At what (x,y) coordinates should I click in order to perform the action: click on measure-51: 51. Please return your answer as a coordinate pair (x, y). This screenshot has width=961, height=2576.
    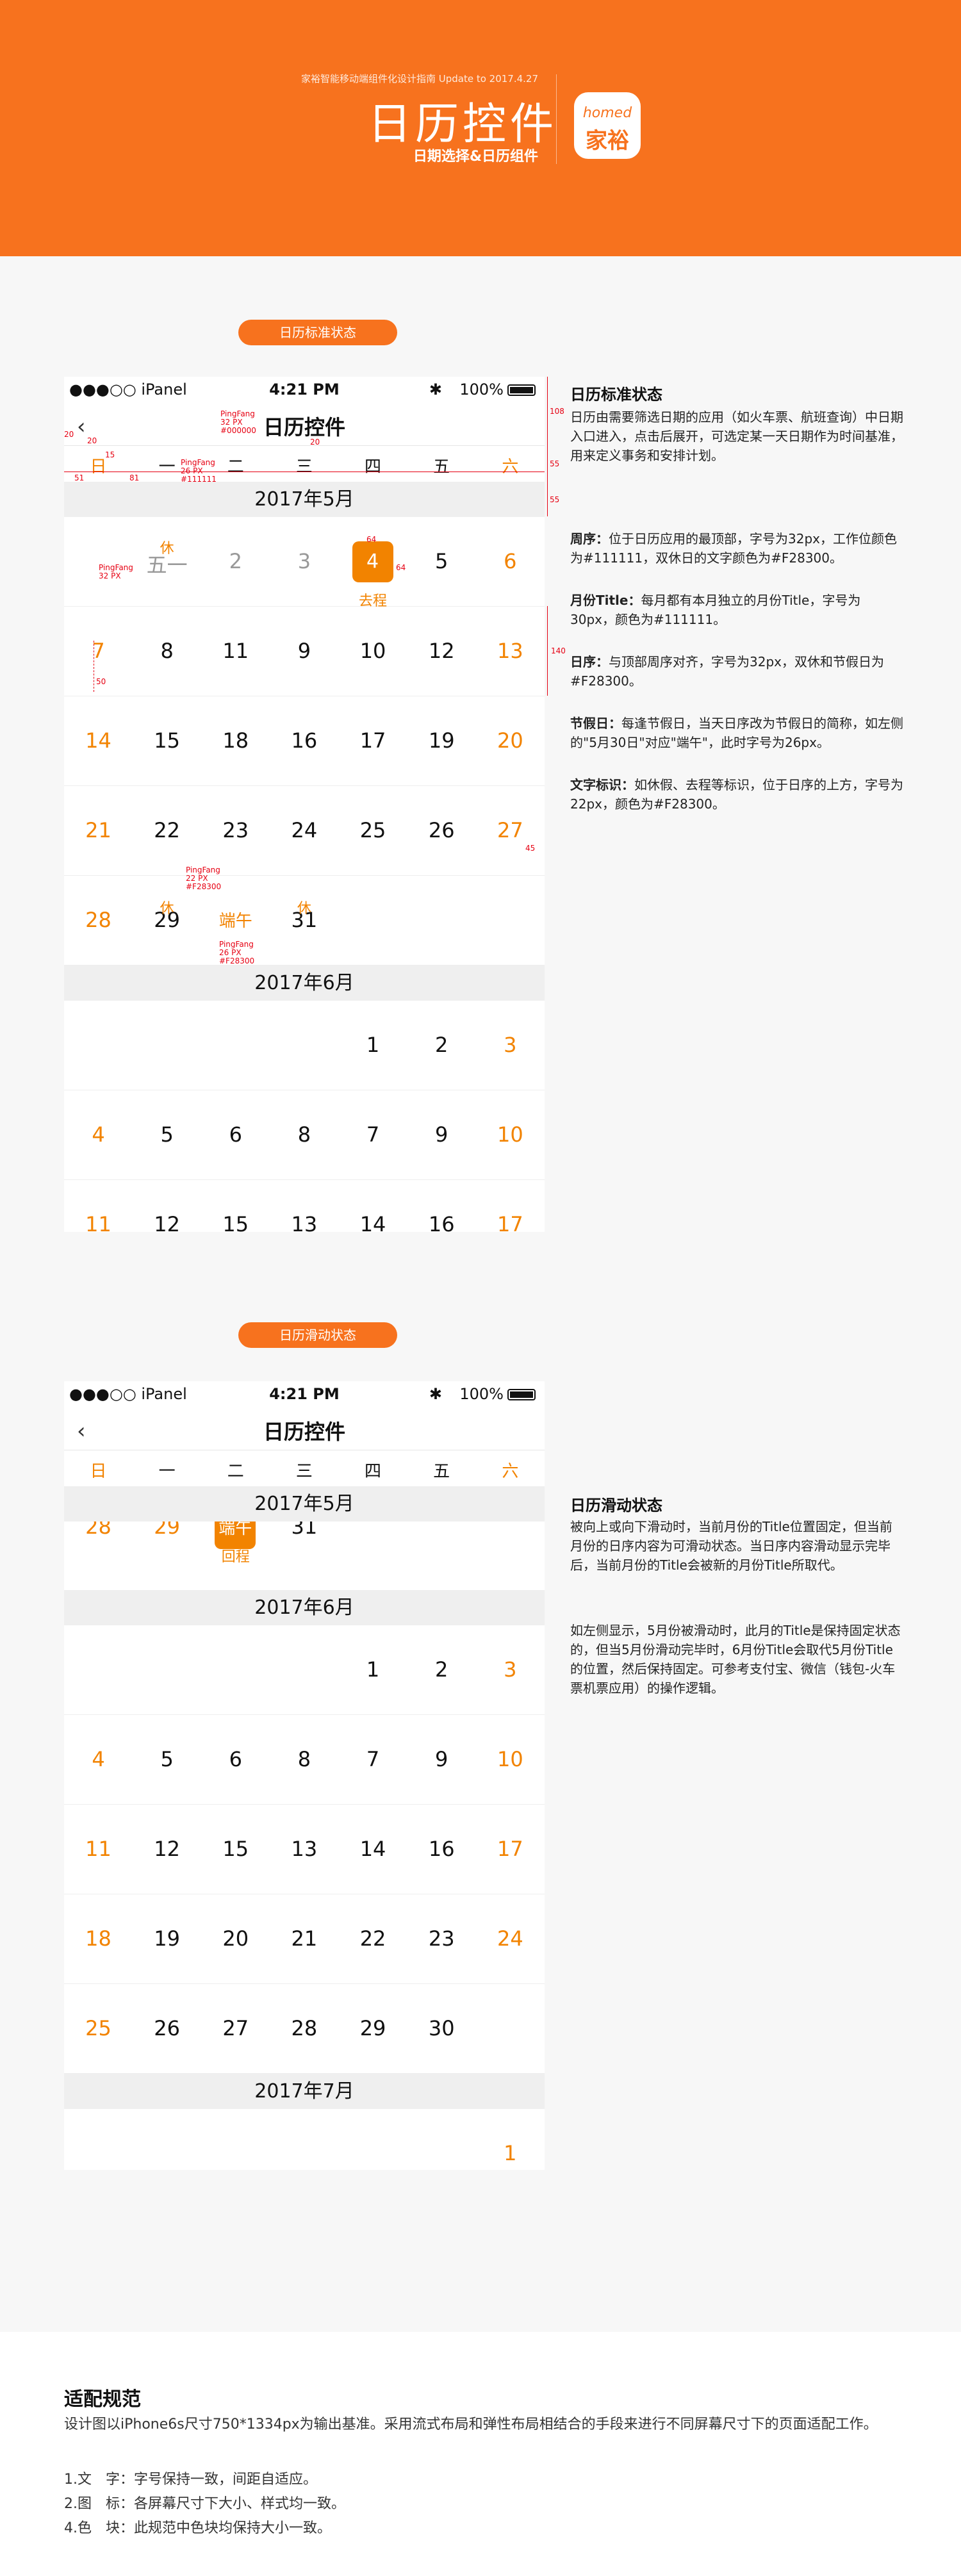
    Looking at the image, I should click on (79, 478).